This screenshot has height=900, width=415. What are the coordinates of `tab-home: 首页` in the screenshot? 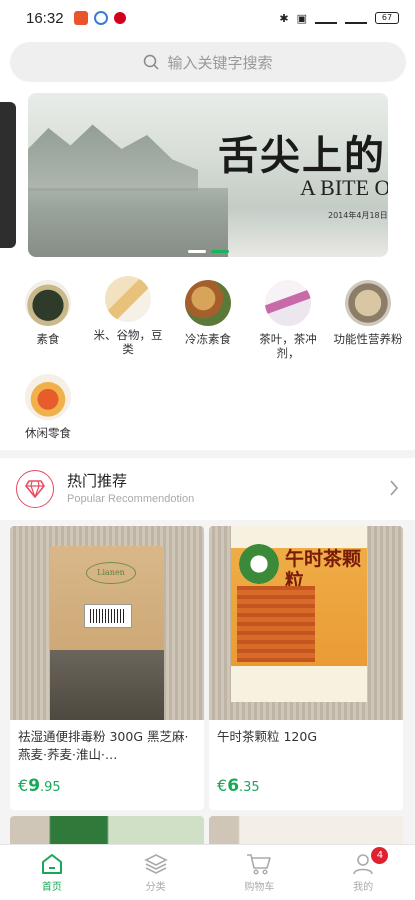 It's located at (52, 872).